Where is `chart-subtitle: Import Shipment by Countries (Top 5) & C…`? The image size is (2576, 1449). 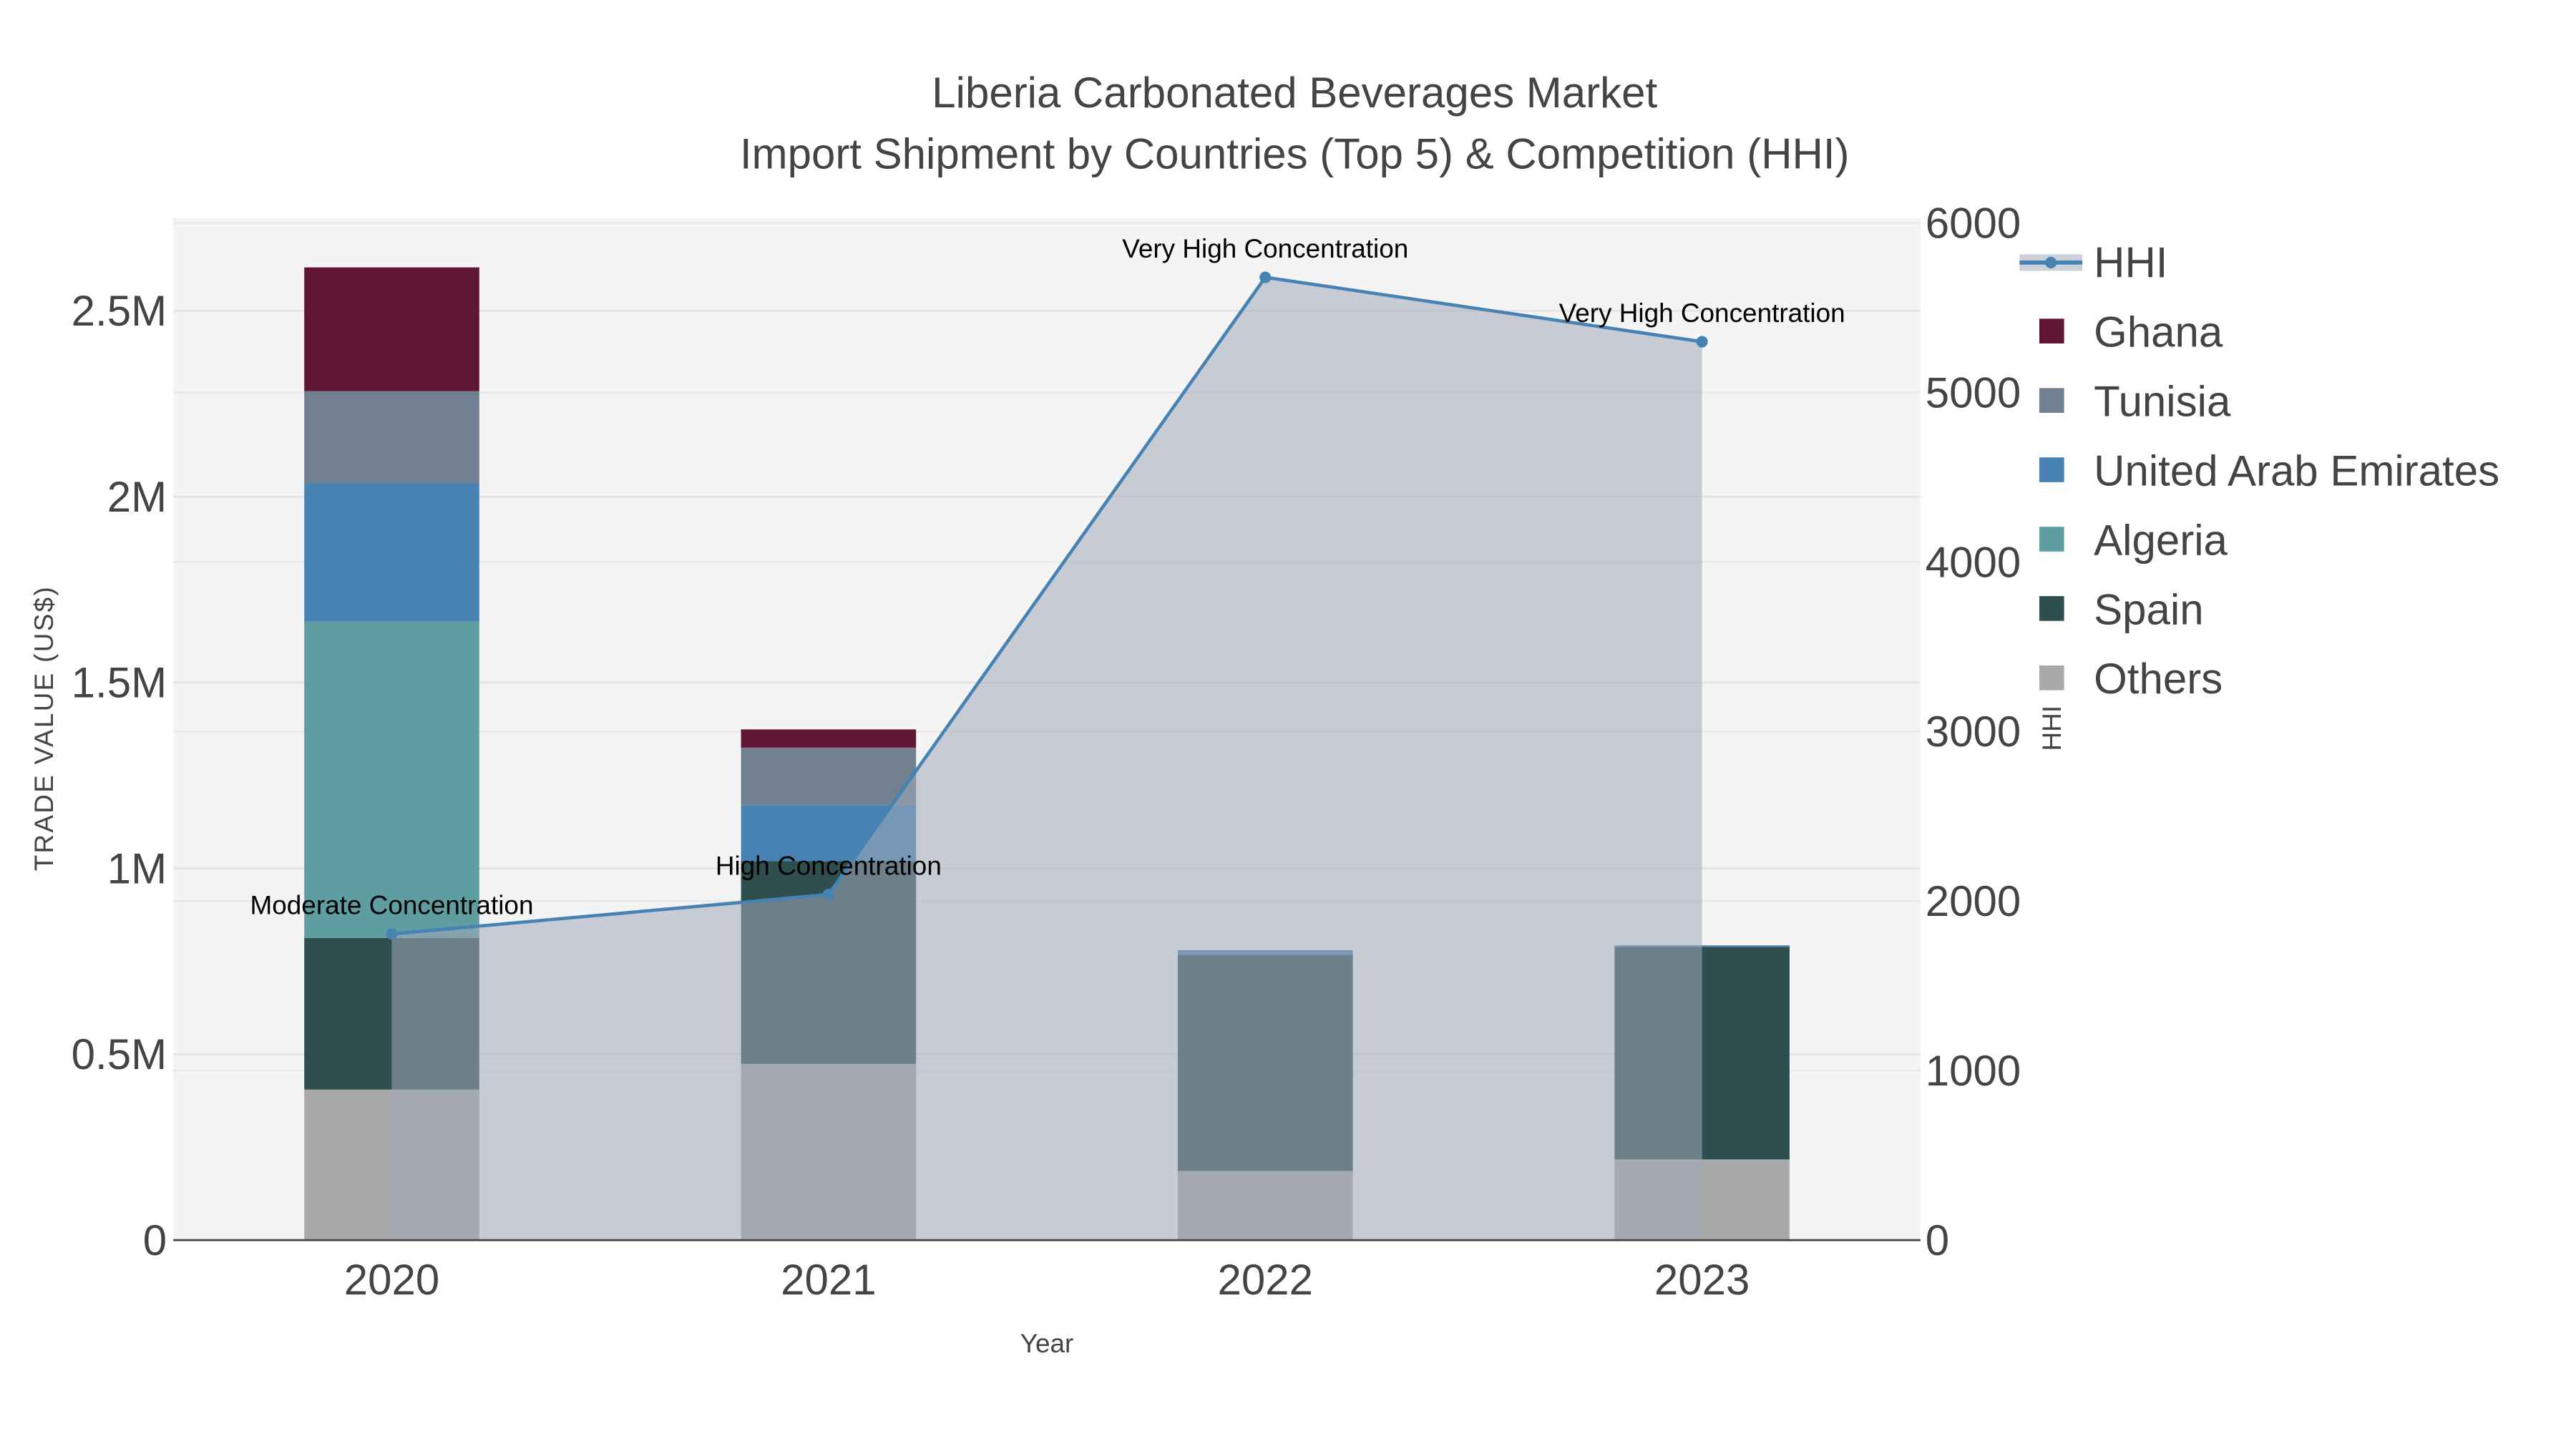
chart-subtitle: Import Shipment by Countries (Top 5) & C… is located at coordinates (1295, 153).